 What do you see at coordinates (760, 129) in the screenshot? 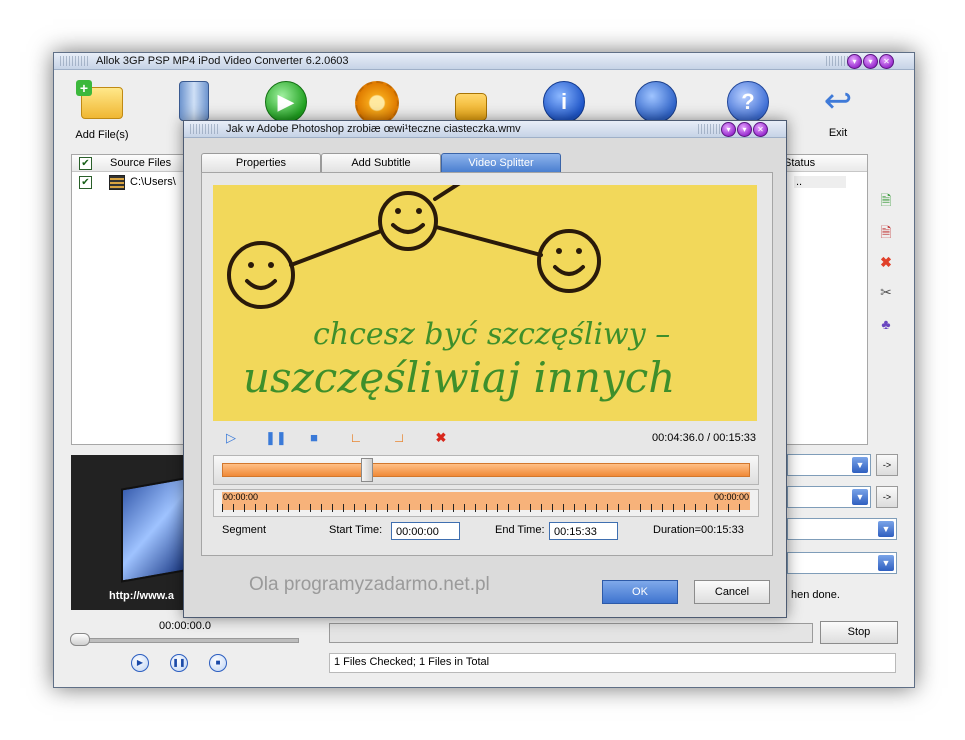
I see `dialog-close-icon: ✕` at bounding box center [760, 129].